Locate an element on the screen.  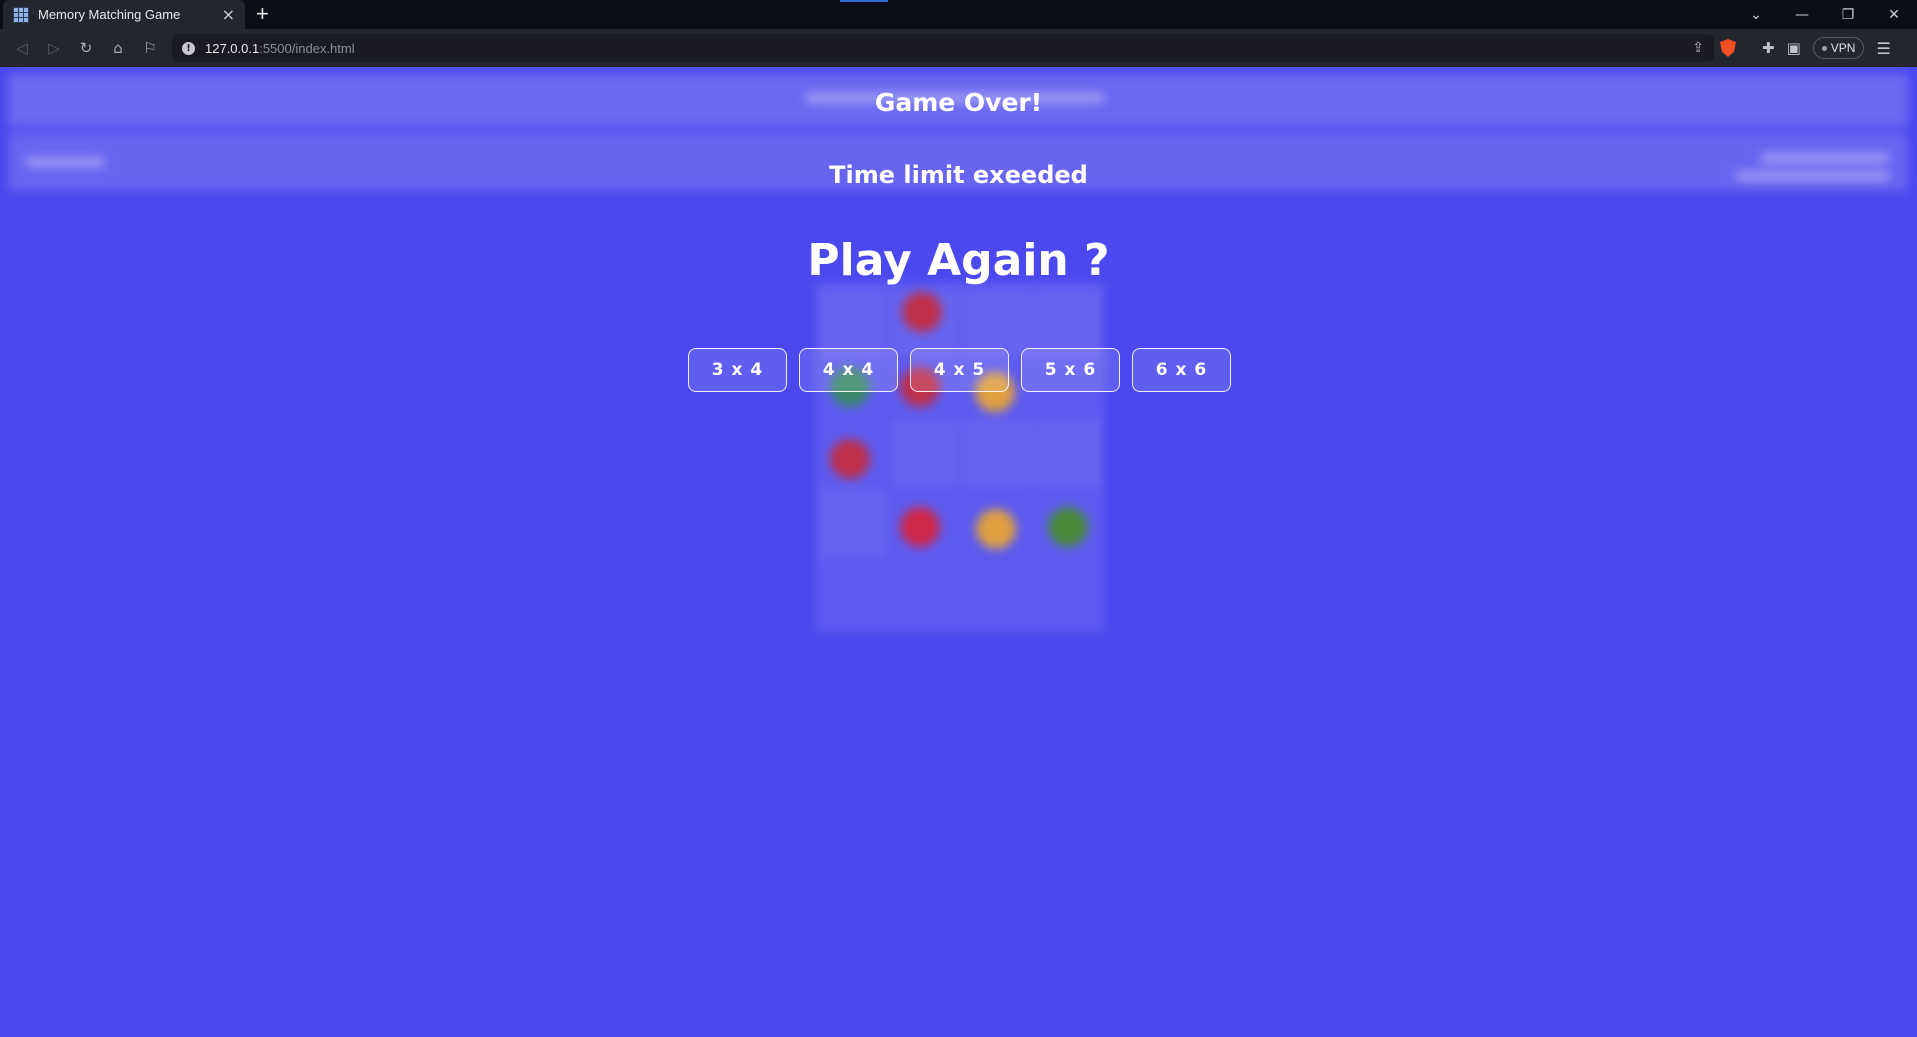
tab-search-icon: ⌄ is located at coordinates (1756, 15).